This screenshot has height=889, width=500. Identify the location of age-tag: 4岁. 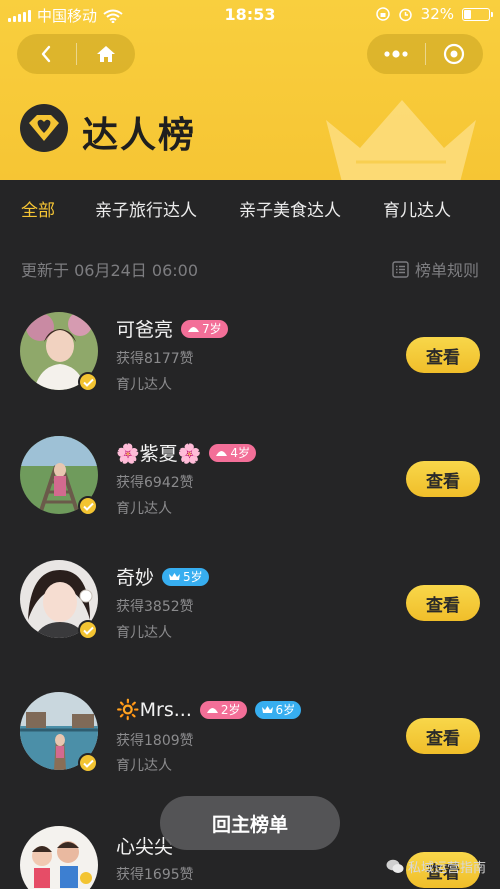
(232, 452).